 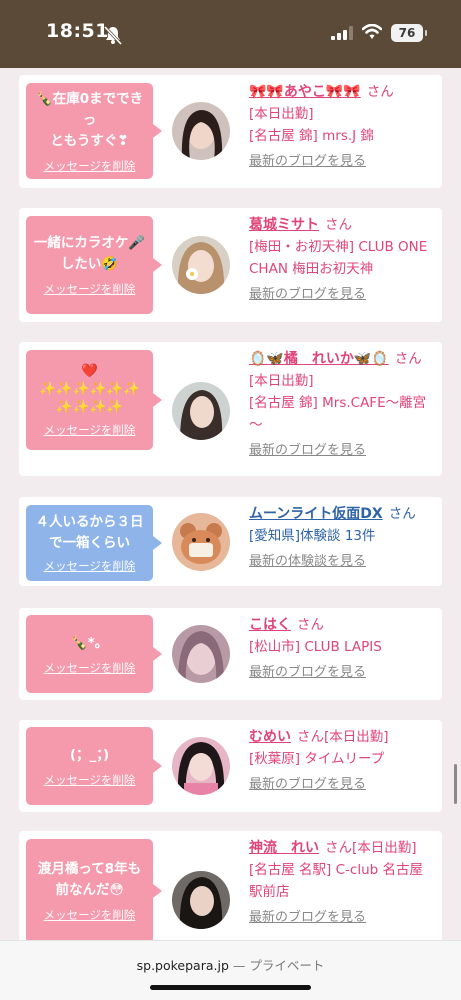 What do you see at coordinates (89, 879) in the screenshot?
I see `message-text: 渡月橋って8年も 前なんだ😳` at bounding box center [89, 879].